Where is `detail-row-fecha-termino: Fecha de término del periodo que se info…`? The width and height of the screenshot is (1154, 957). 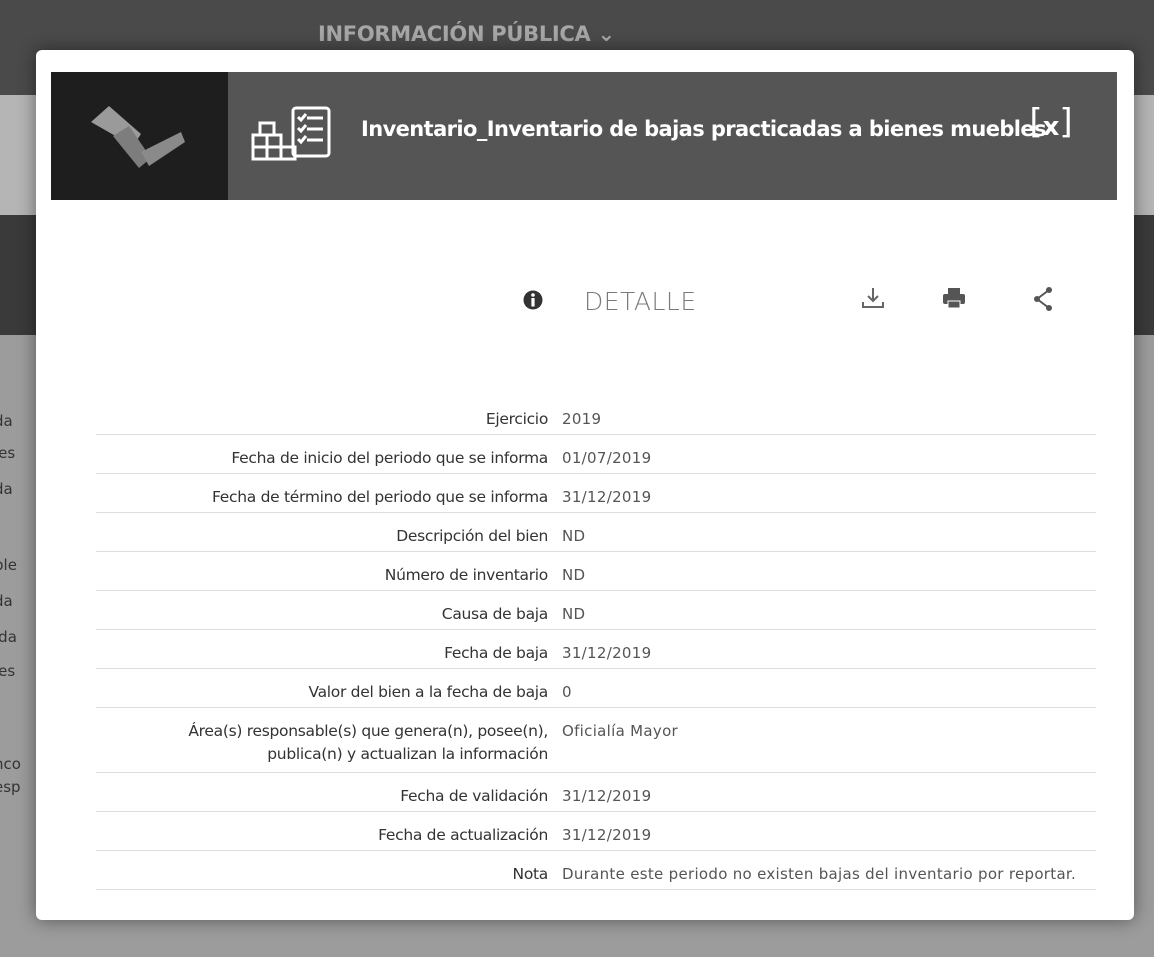
detail-row-fecha-termino: Fecha de término del periodo que se info… is located at coordinates (596, 496).